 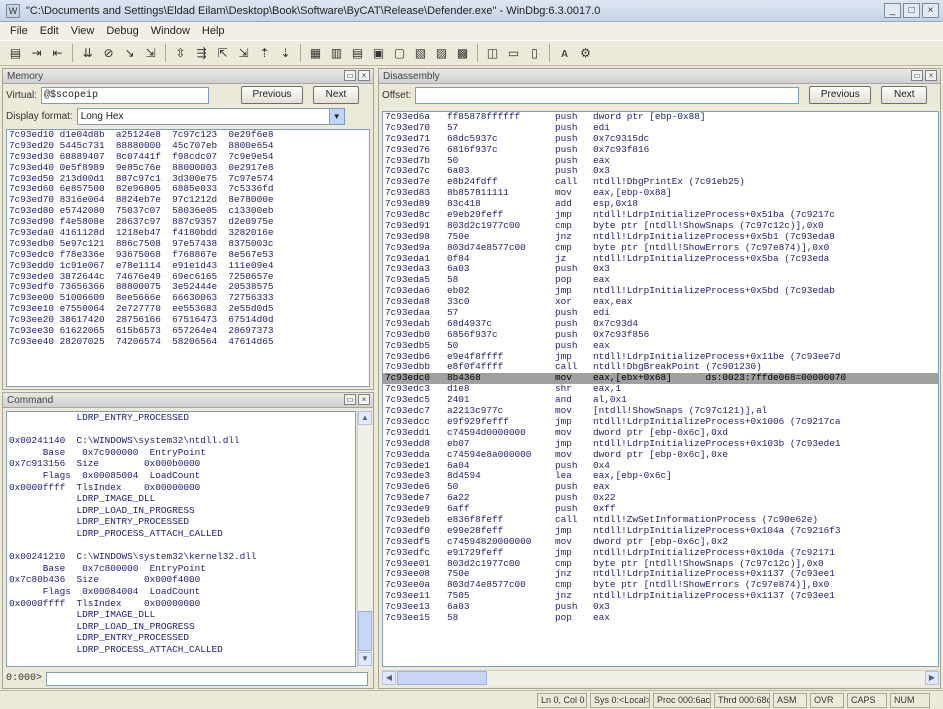 I want to click on disasm-row: 7c93eda3 6a03 push 0x3, so click(x=660, y=269).